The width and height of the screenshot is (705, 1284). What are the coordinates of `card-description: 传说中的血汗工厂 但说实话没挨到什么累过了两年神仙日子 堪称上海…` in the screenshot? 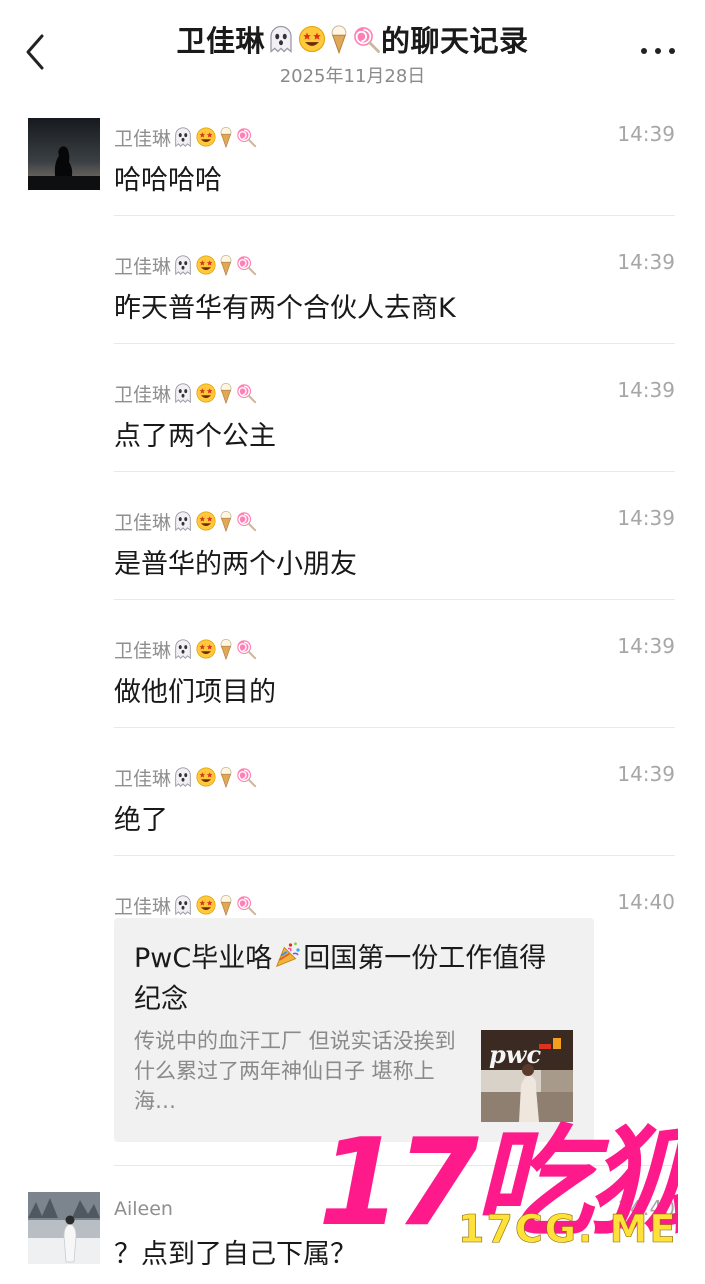 It's located at (295, 1071).